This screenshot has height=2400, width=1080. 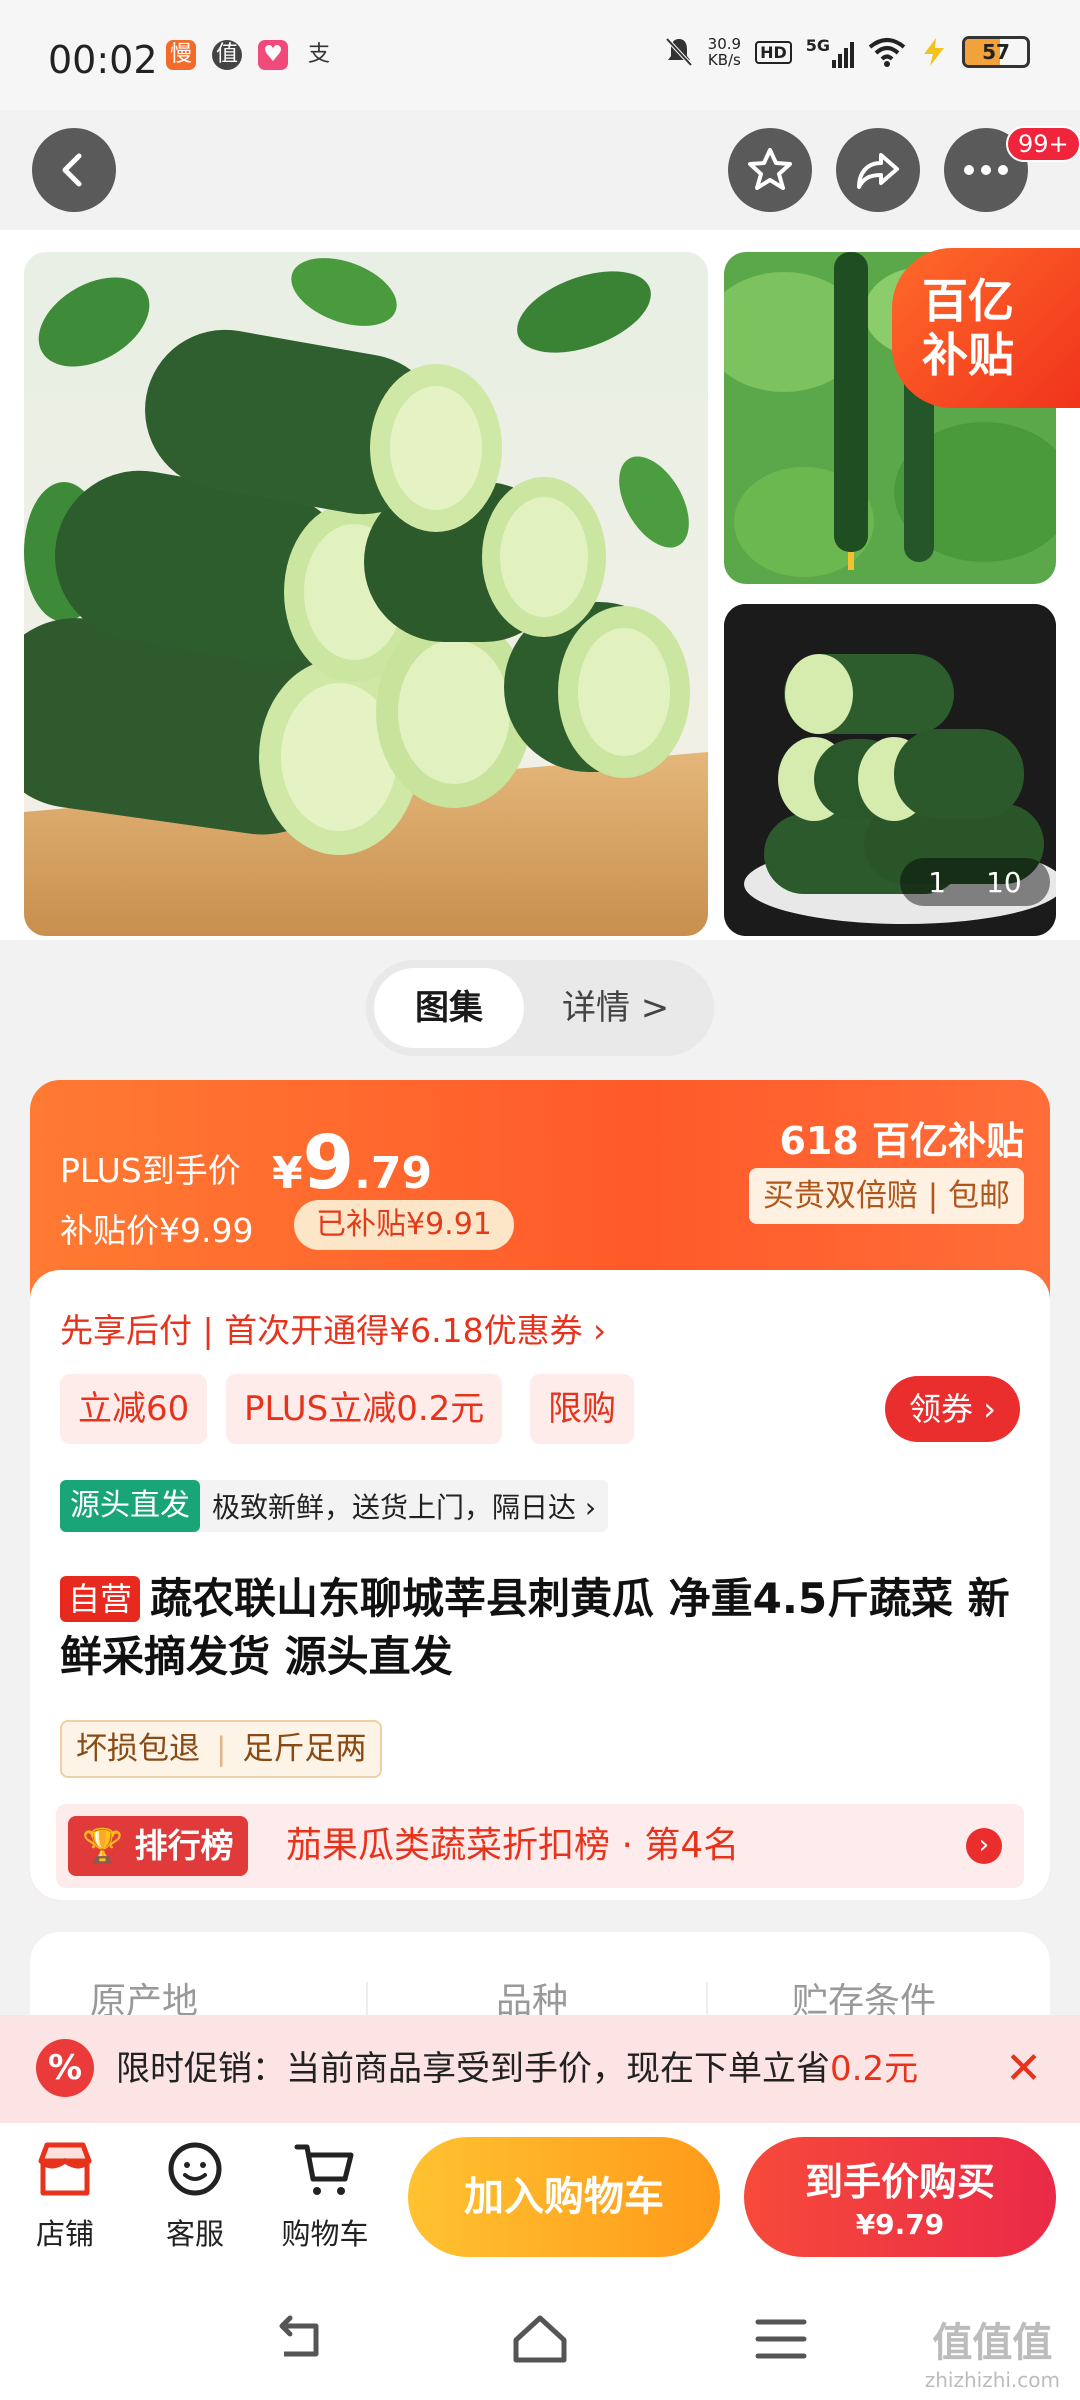 I want to click on home-nav-icon, so click(x=540, y=2340).